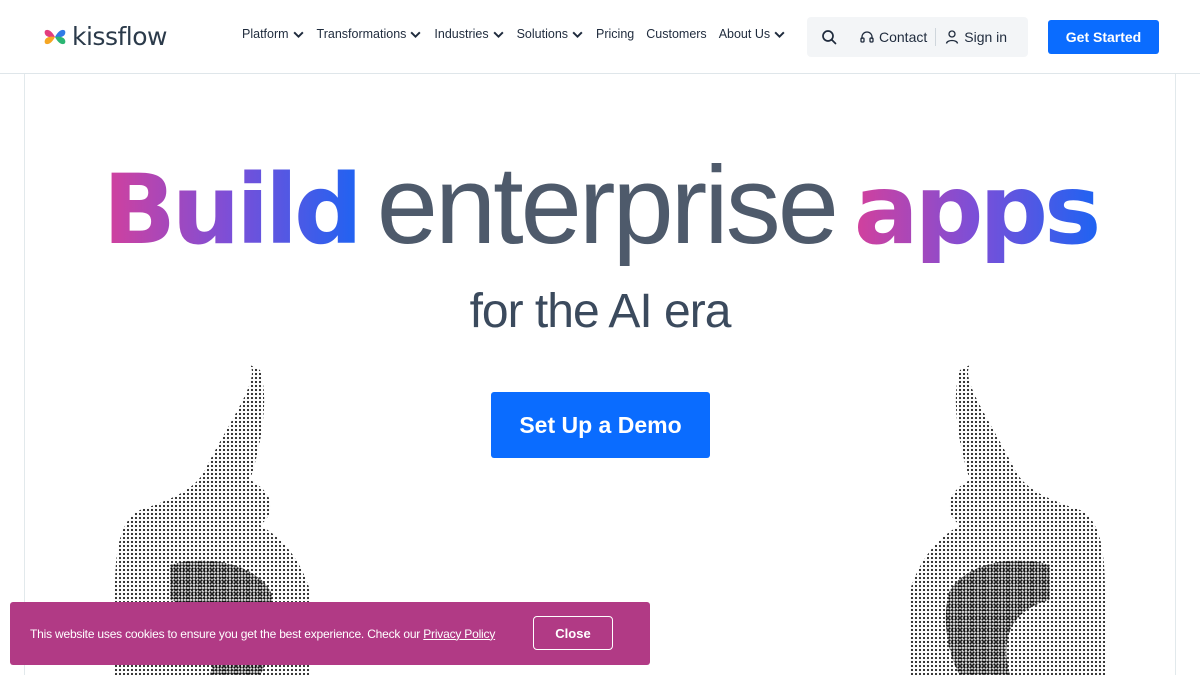  I want to click on set-up-demo-button: Set Up a Demo, so click(600, 425).